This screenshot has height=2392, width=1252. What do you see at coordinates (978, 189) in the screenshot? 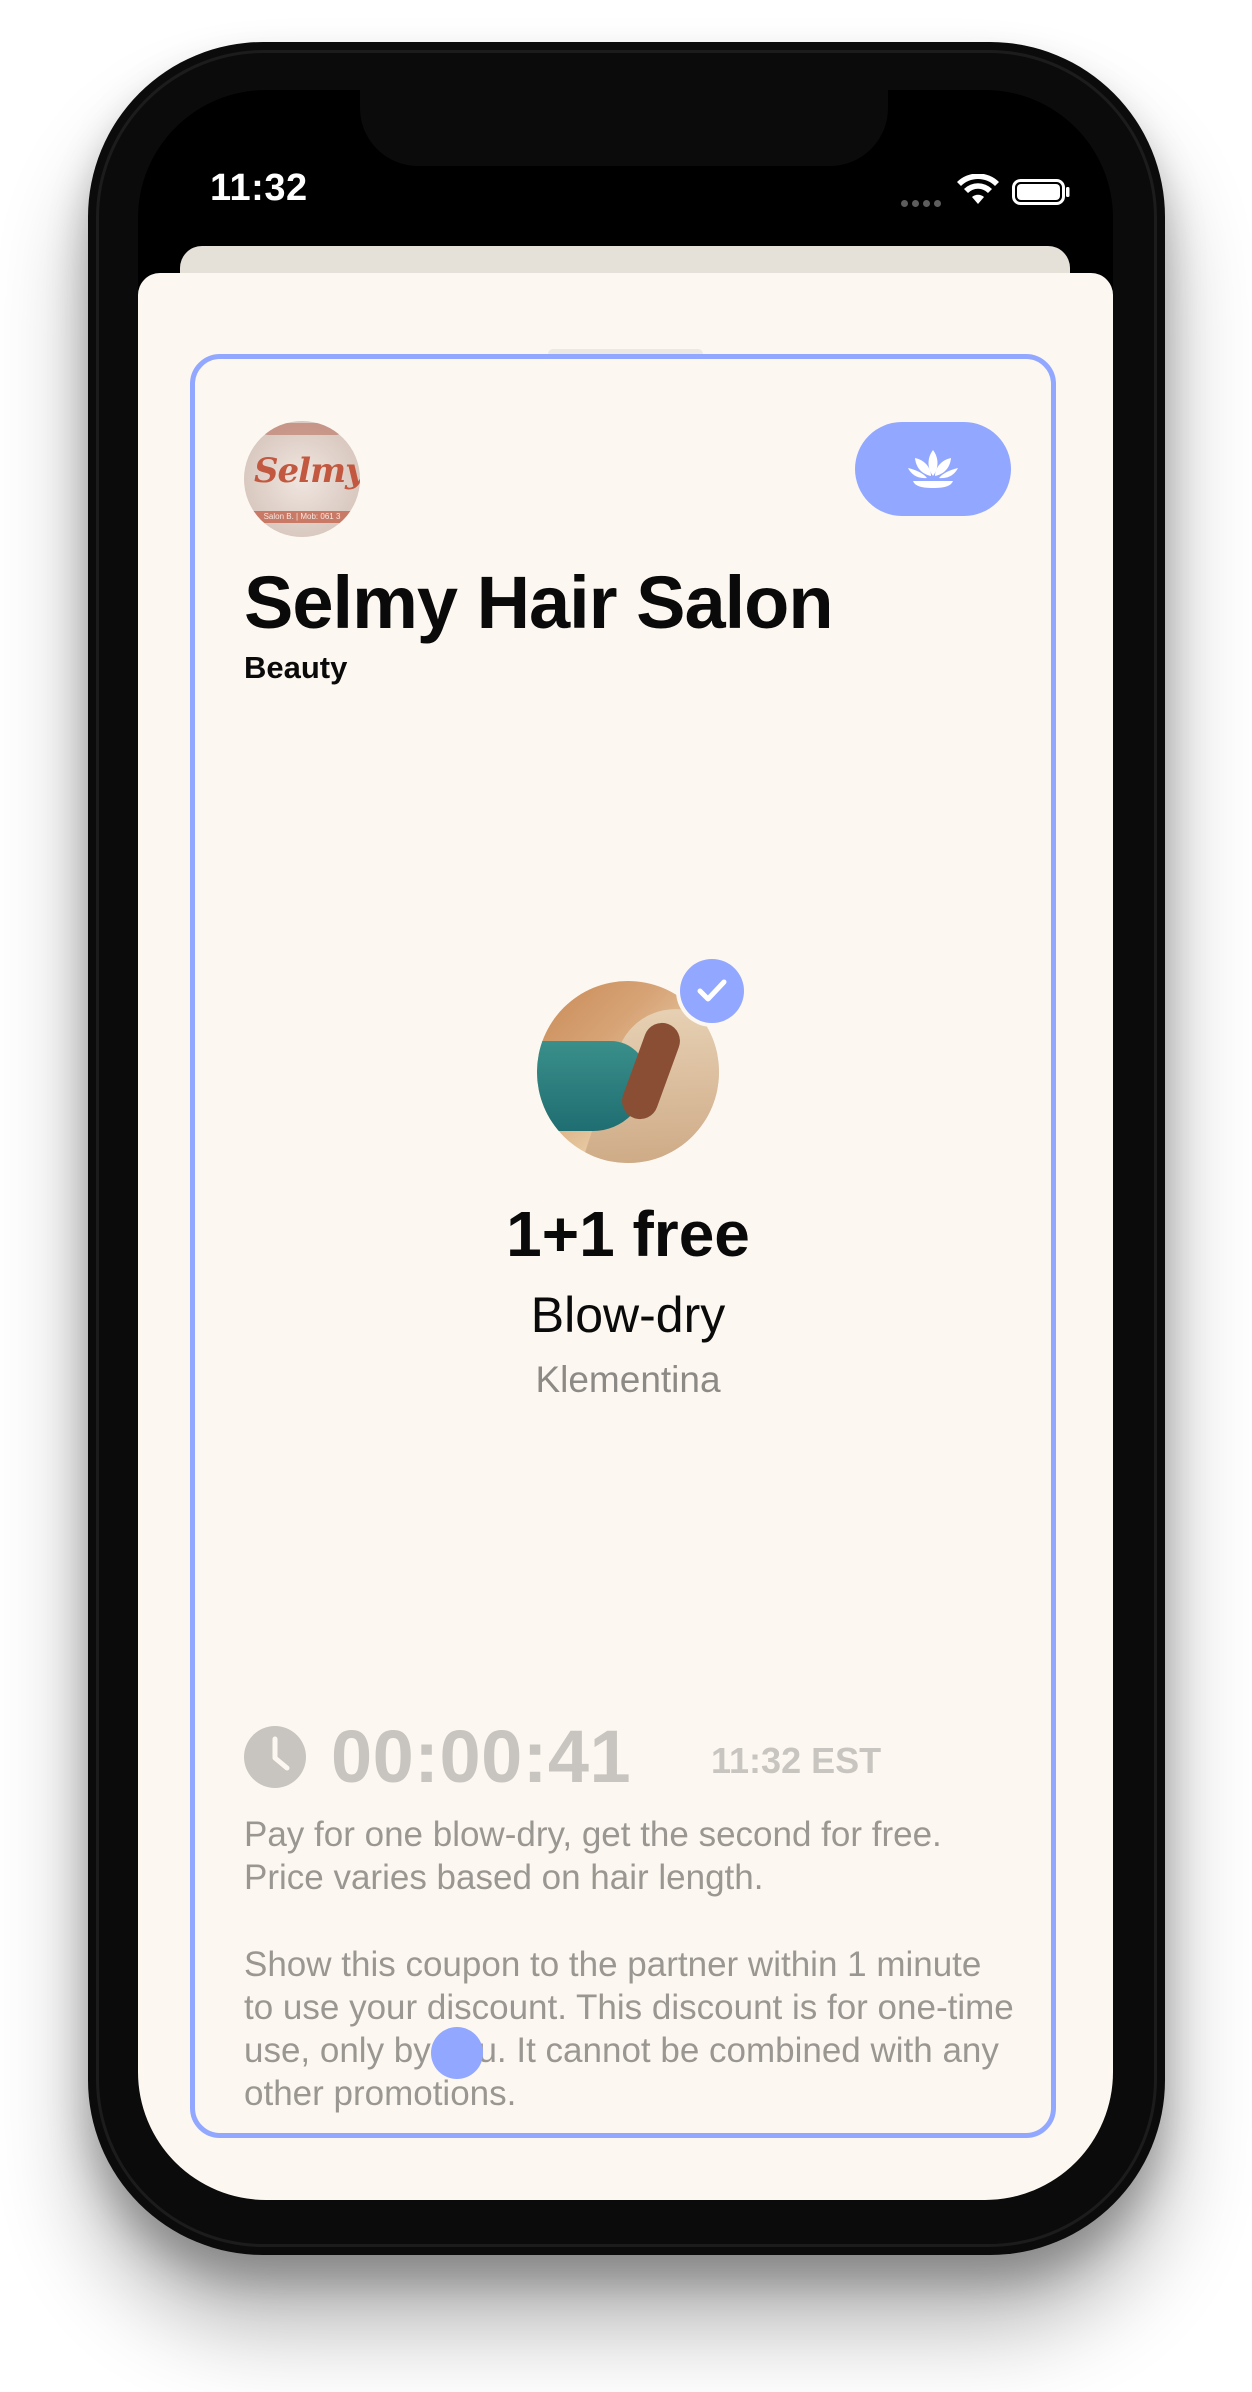
I see `wifi-icon` at bounding box center [978, 189].